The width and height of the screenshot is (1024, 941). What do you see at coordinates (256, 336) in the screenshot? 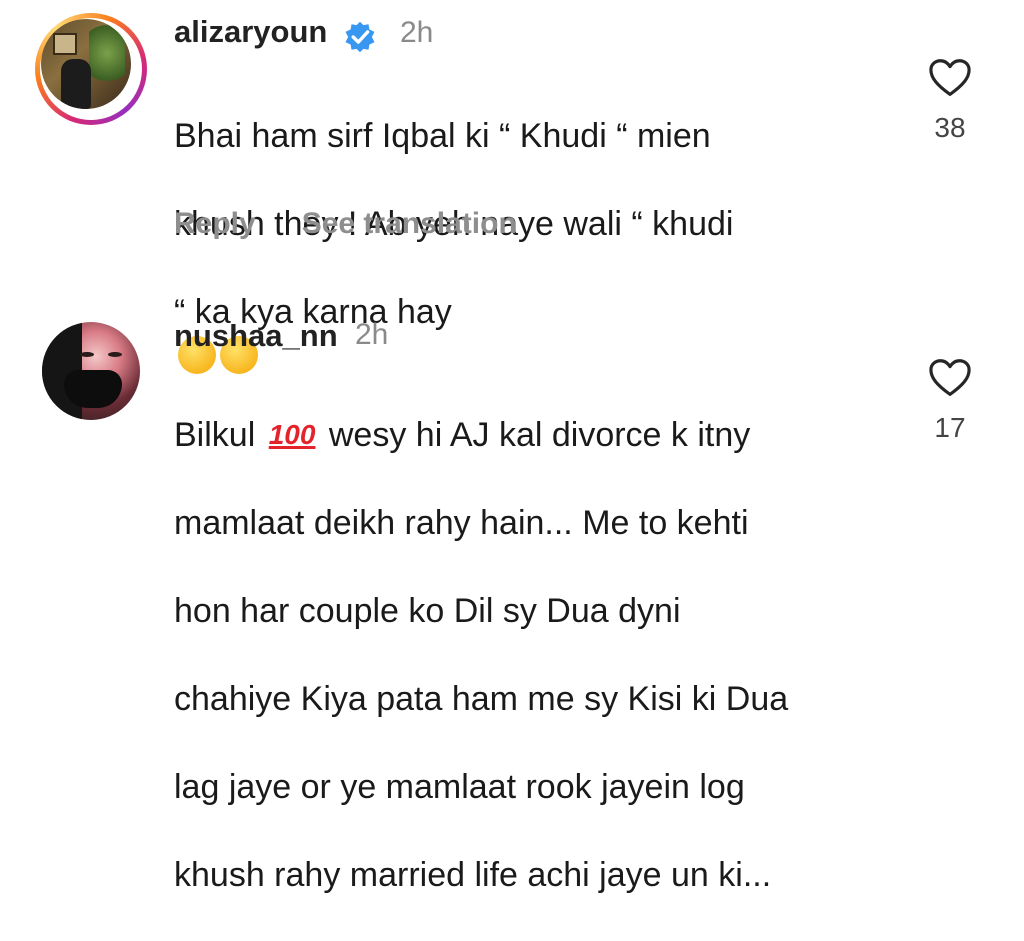
I see `comment-username: nushaa_nn` at bounding box center [256, 336].